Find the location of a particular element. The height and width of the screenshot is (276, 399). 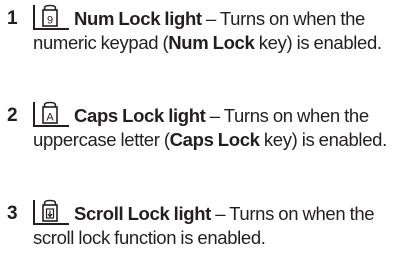

item-key-name: Caps Lock is located at coordinates (214, 139).